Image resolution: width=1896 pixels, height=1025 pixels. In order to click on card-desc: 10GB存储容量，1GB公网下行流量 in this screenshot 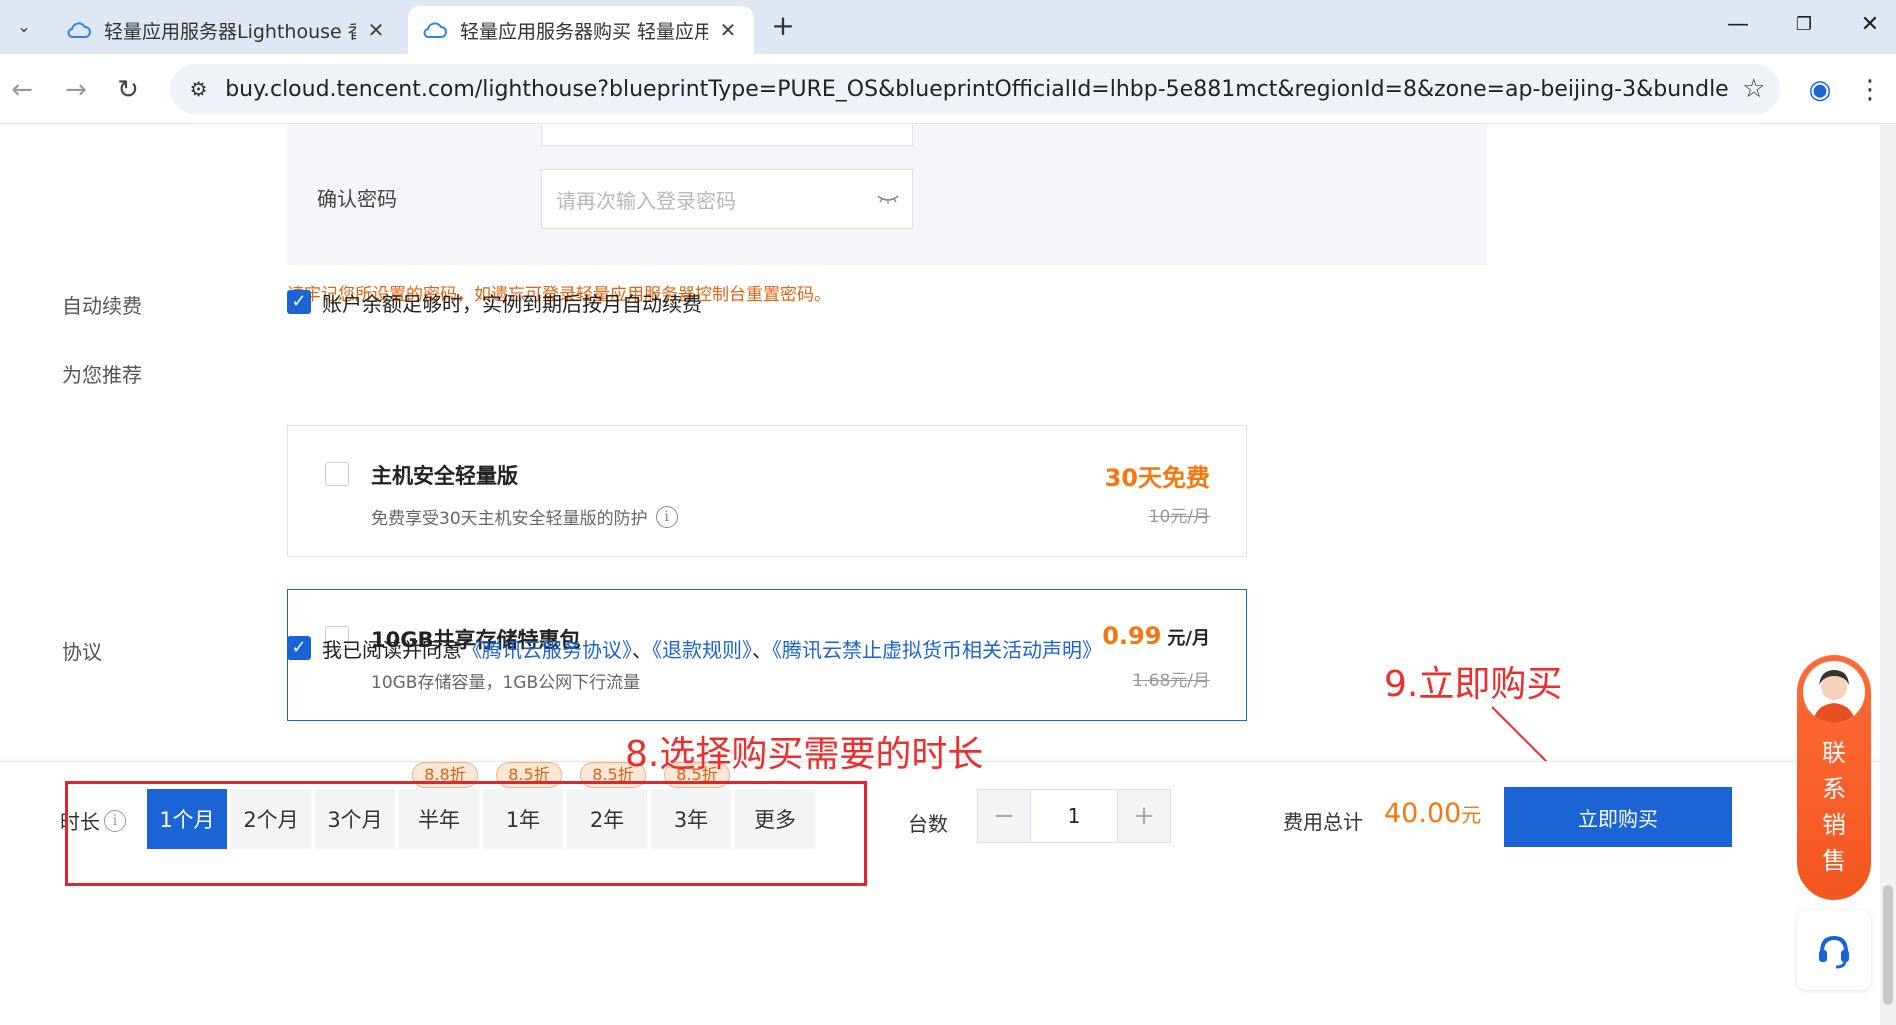, I will do `click(505, 680)`.